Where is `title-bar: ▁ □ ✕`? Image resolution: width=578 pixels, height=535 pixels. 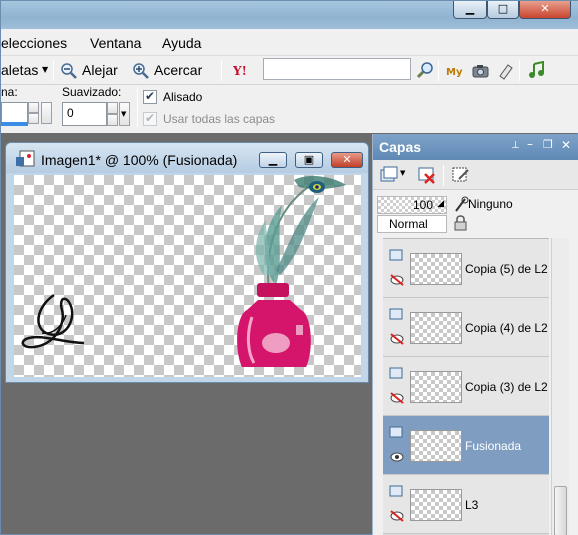
title-bar: ▁ □ ✕ is located at coordinates (289, 15).